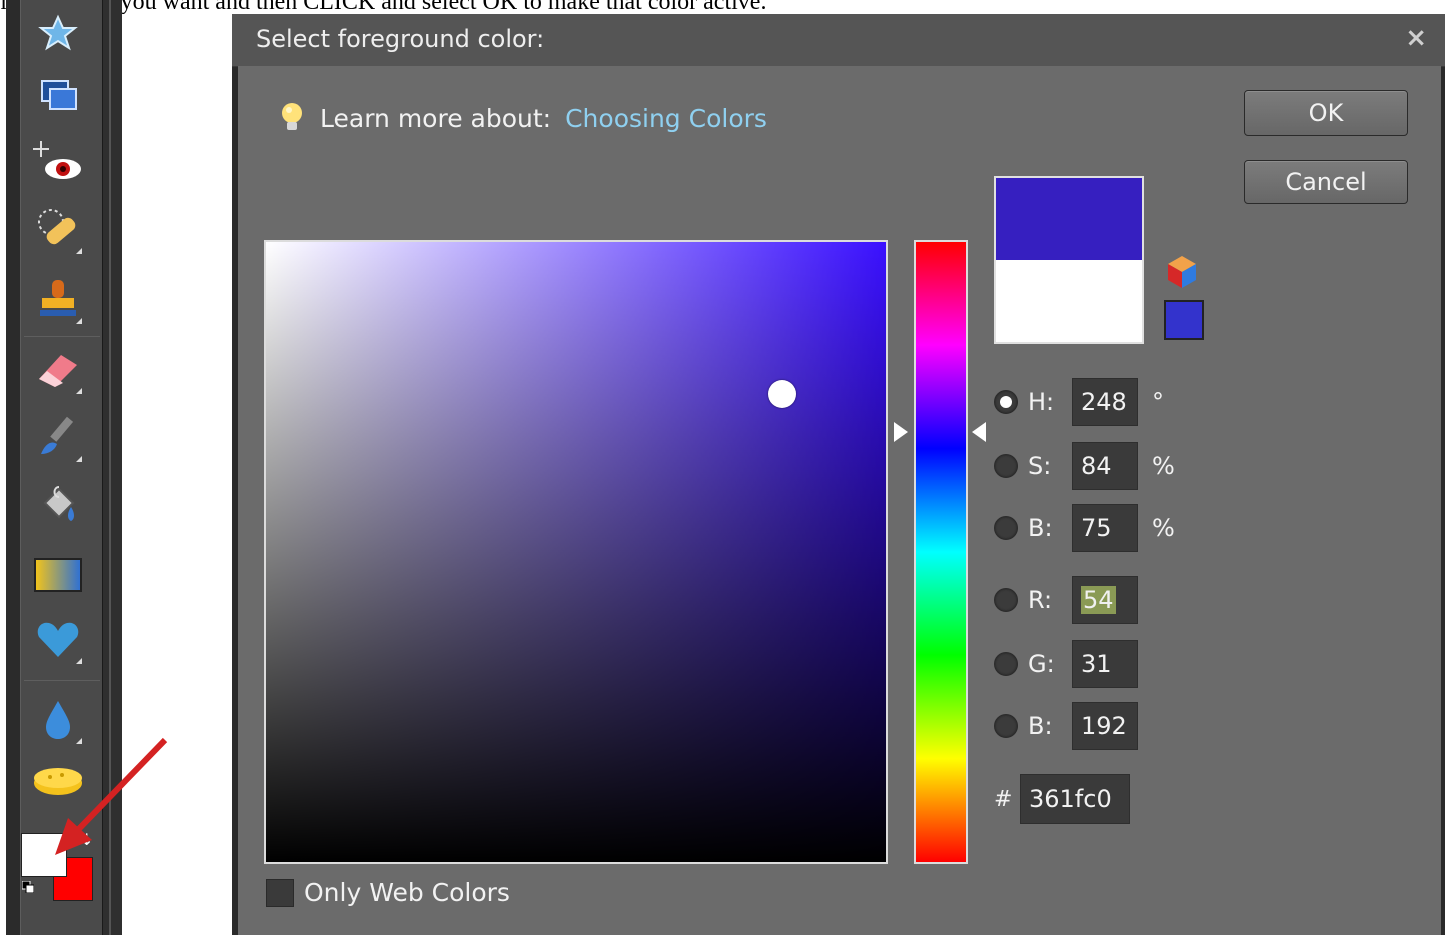  Describe the element at coordinates (941, 552) in the screenshot. I see `hue-slider` at that location.